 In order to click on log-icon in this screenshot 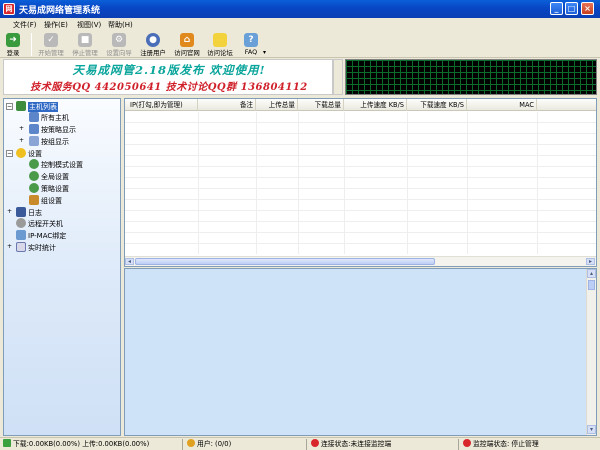, I will do `click(21, 212)`.